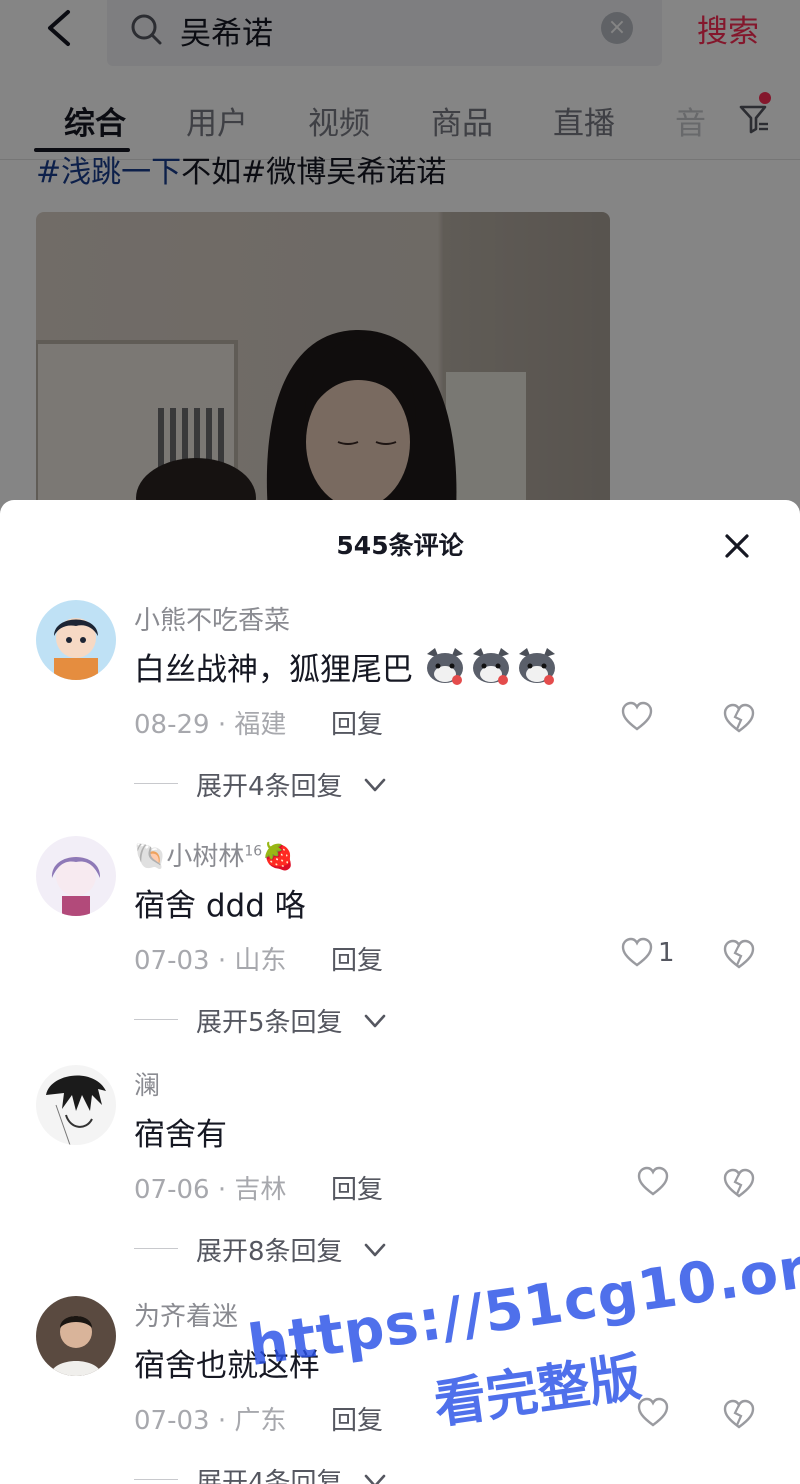 The image size is (800, 1484). I want to click on nickname-superscript: 16, so click(253, 851).